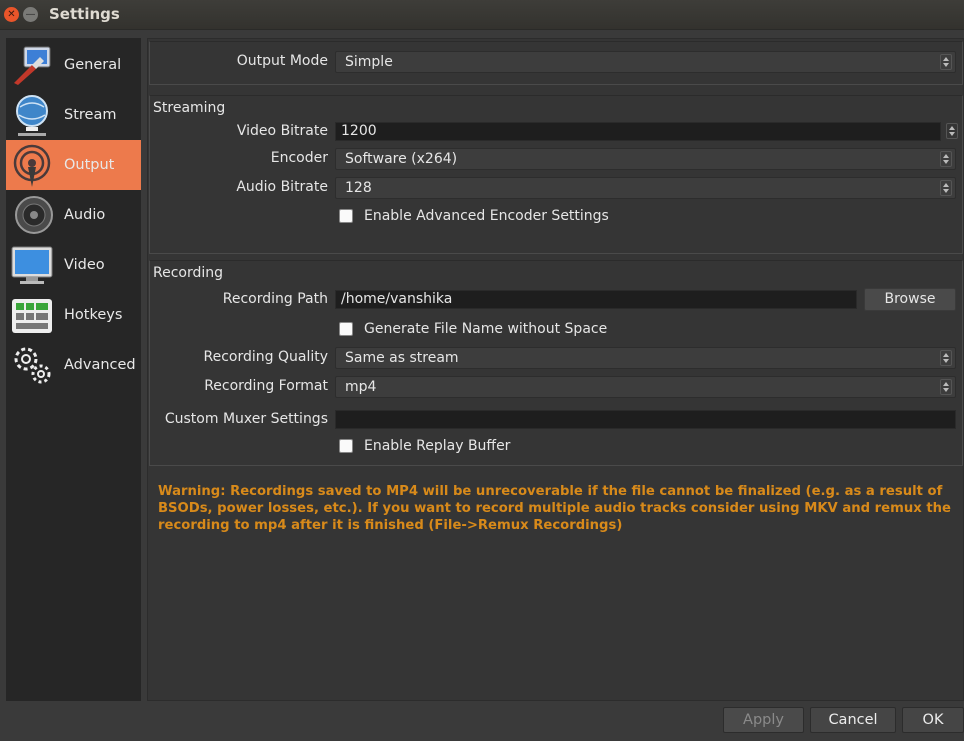  I want to click on advanced-icon, so click(32, 365).